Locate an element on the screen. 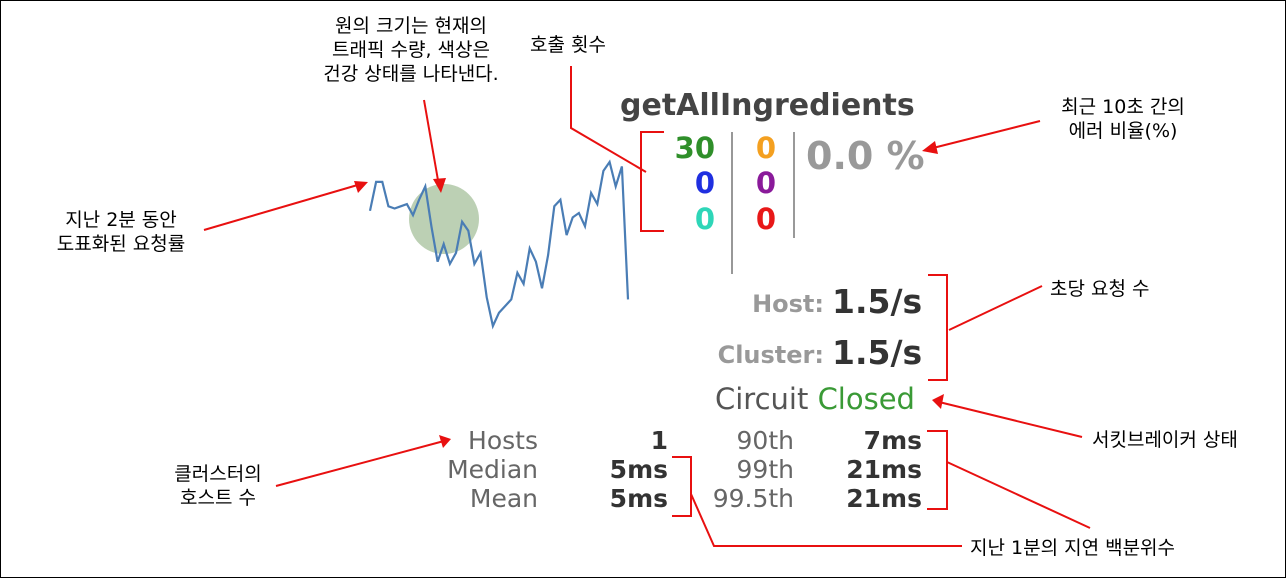 The width and height of the screenshot is (1286, 578). count-rejected: 0 is located at coordinates (765, 183).